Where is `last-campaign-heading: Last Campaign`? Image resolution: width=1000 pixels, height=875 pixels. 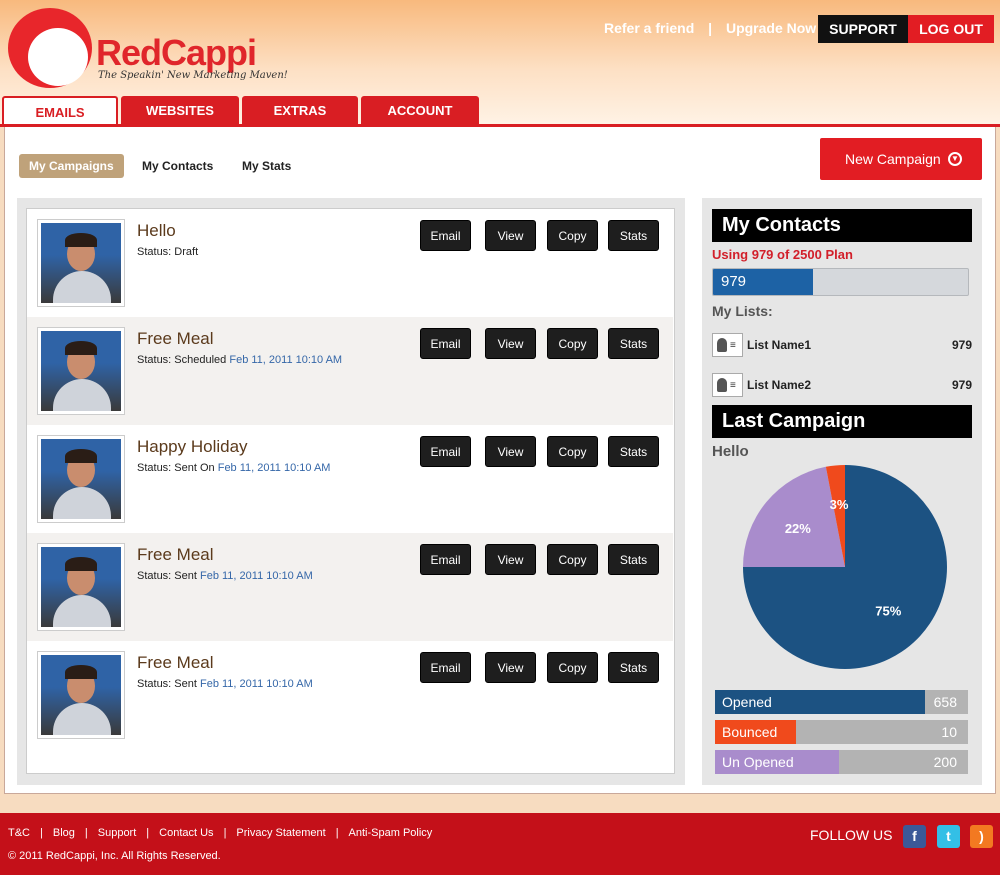 last-campaign-heading: Last Campaign is located at coordinates (842, 421).